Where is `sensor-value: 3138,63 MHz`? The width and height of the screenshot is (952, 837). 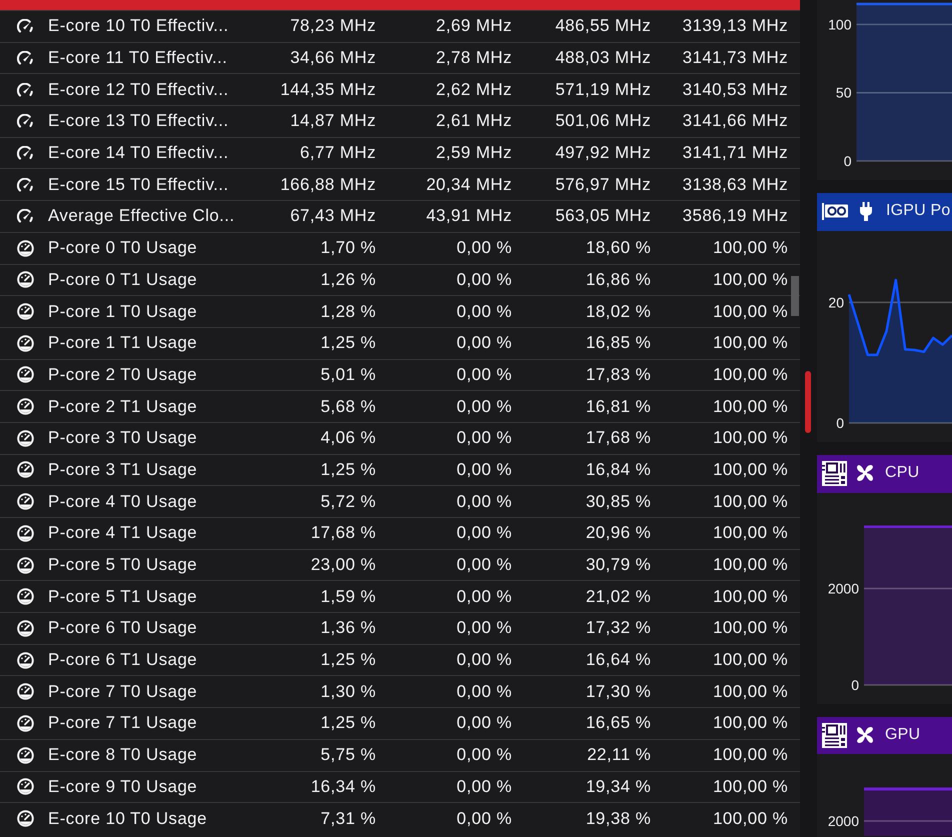
sensor-value: 3138,63 MHz is located at coordinates (735, 184).